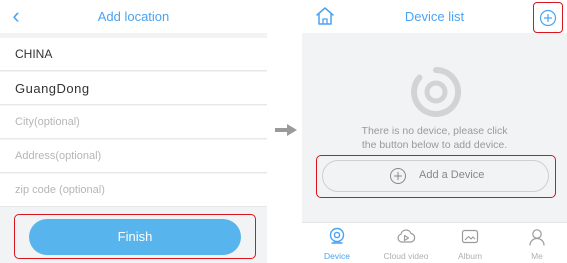  What do you see at coordinates (470, 256) in the screenshot?
I see `tab-album-label: Album` at bounding box center [470, 256].